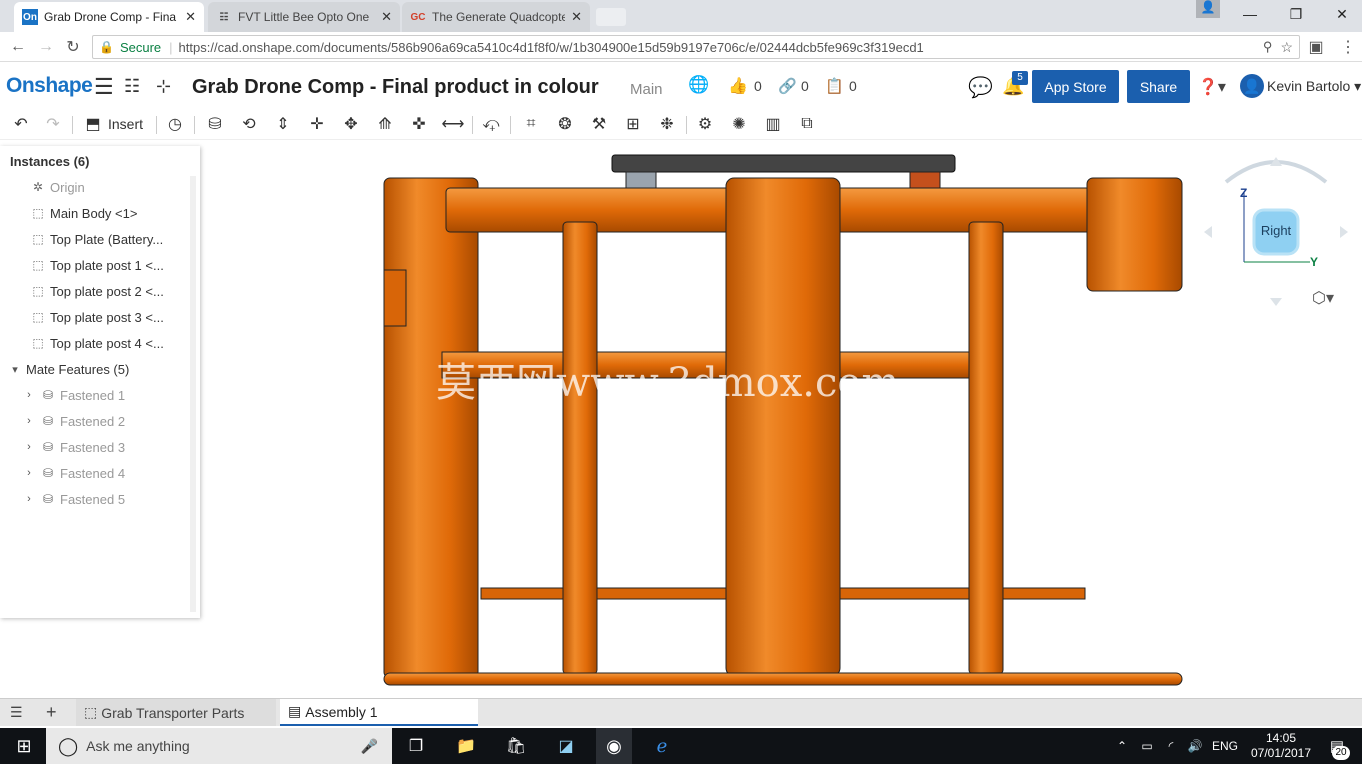  What do you see at coordinates (773, 124) in the screenshot?
I see `screw-relation-icon: ▥` at bounding box center [773, 124].